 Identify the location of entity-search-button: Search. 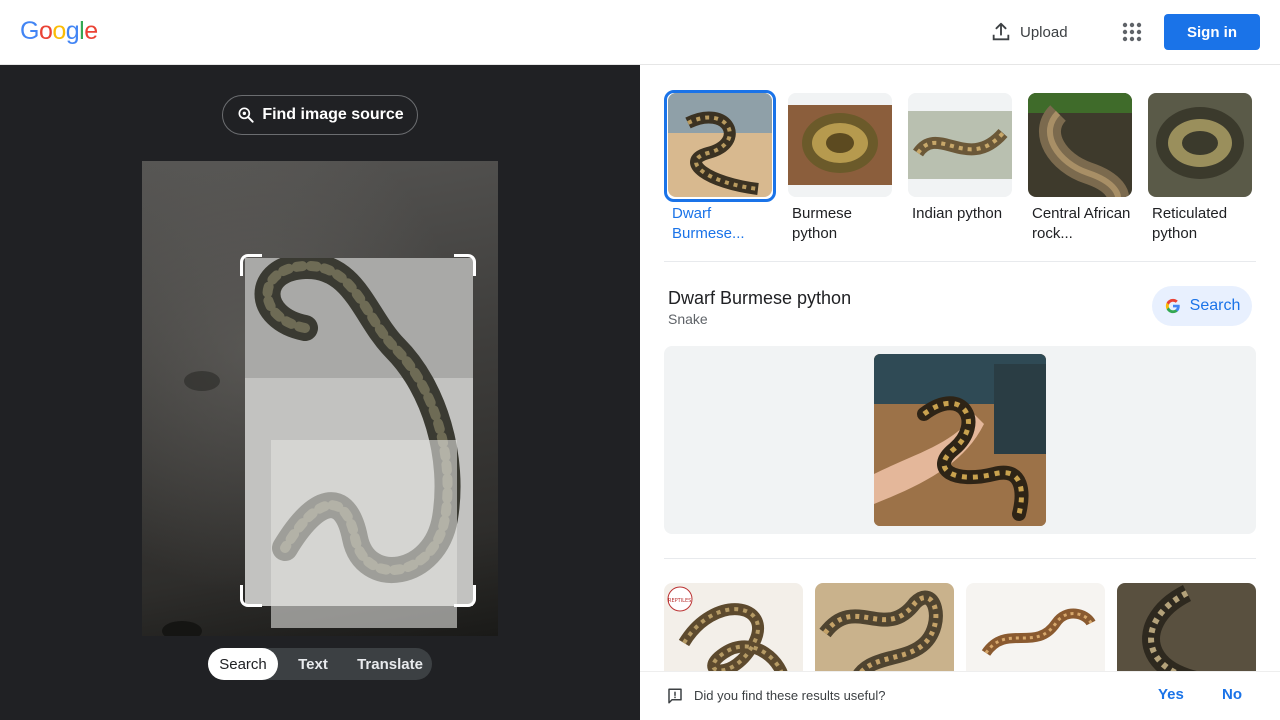
(1202, 306).